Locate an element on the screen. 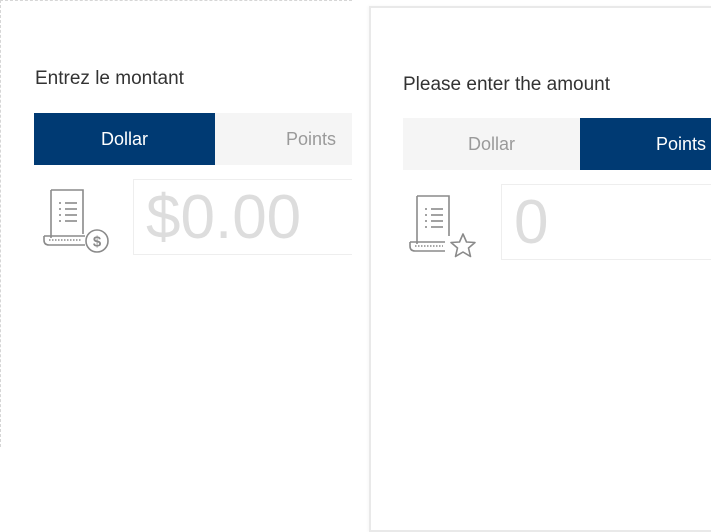 The width and height of the screenshot is (711, 532). receipt-star-icon is located at coordinates (446, 230).